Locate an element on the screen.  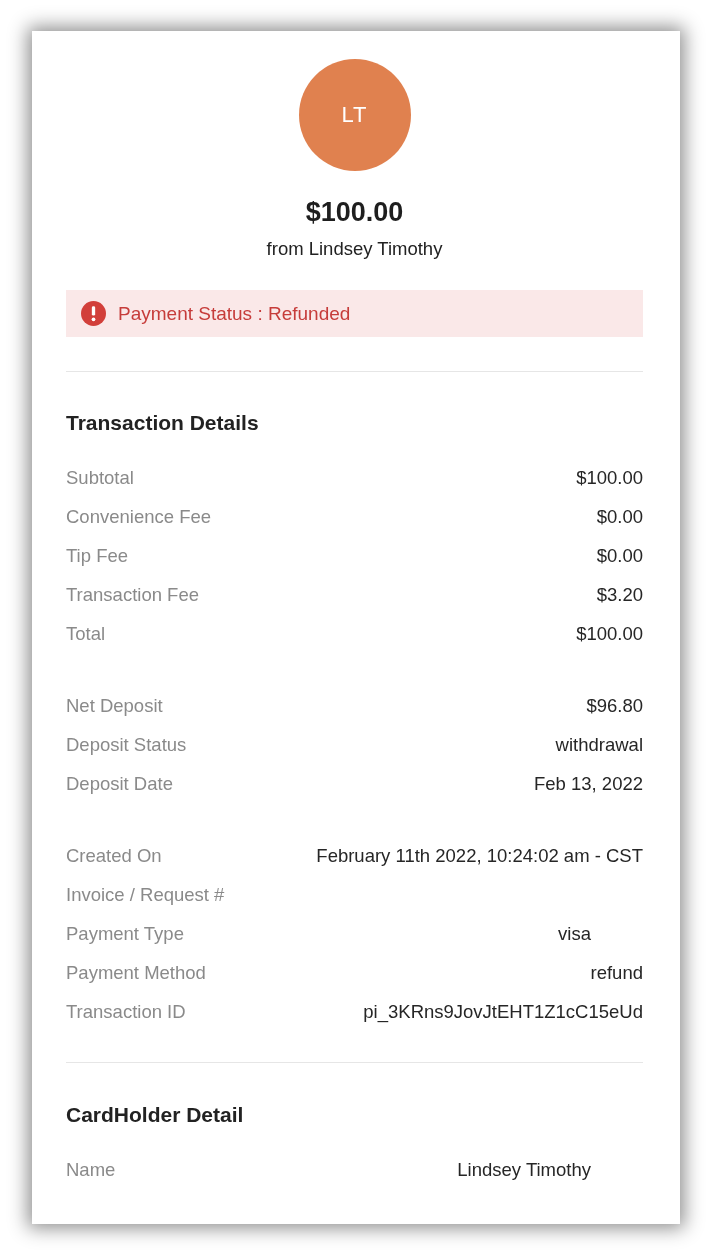
row-value: withdrawal is located at coordinates (599, 744).